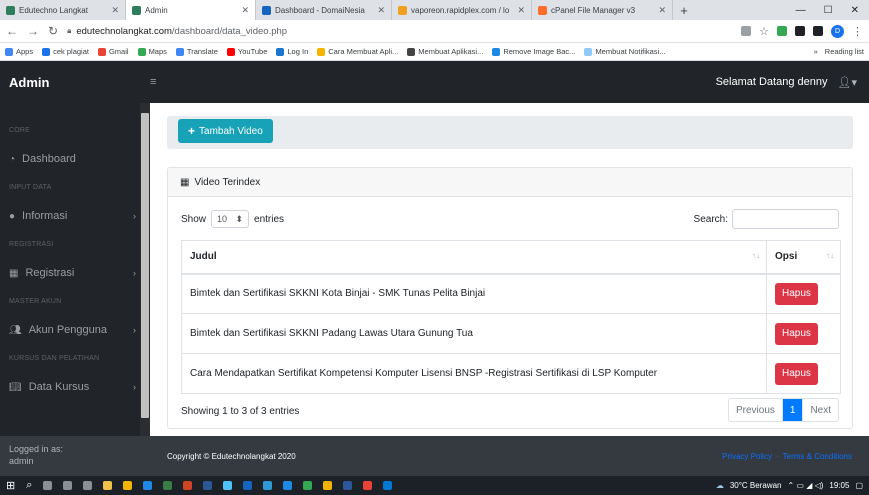 The height and width of the screenshot is (495, 869). Describe the element at coordinates (196, 51) in the screenshot. I see `bookmark-item: Translate` at that location.